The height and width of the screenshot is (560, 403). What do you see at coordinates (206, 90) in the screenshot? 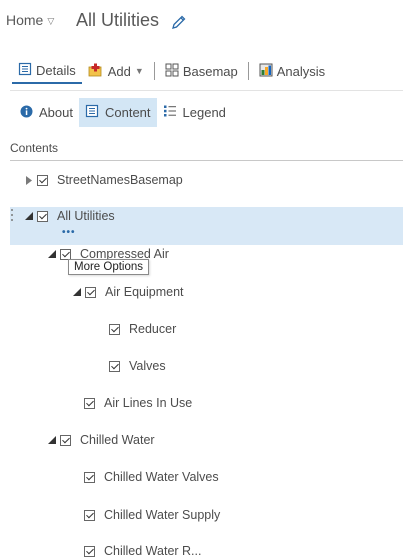
I see `toolbar-divider-line` at bounding box center [206, 90].